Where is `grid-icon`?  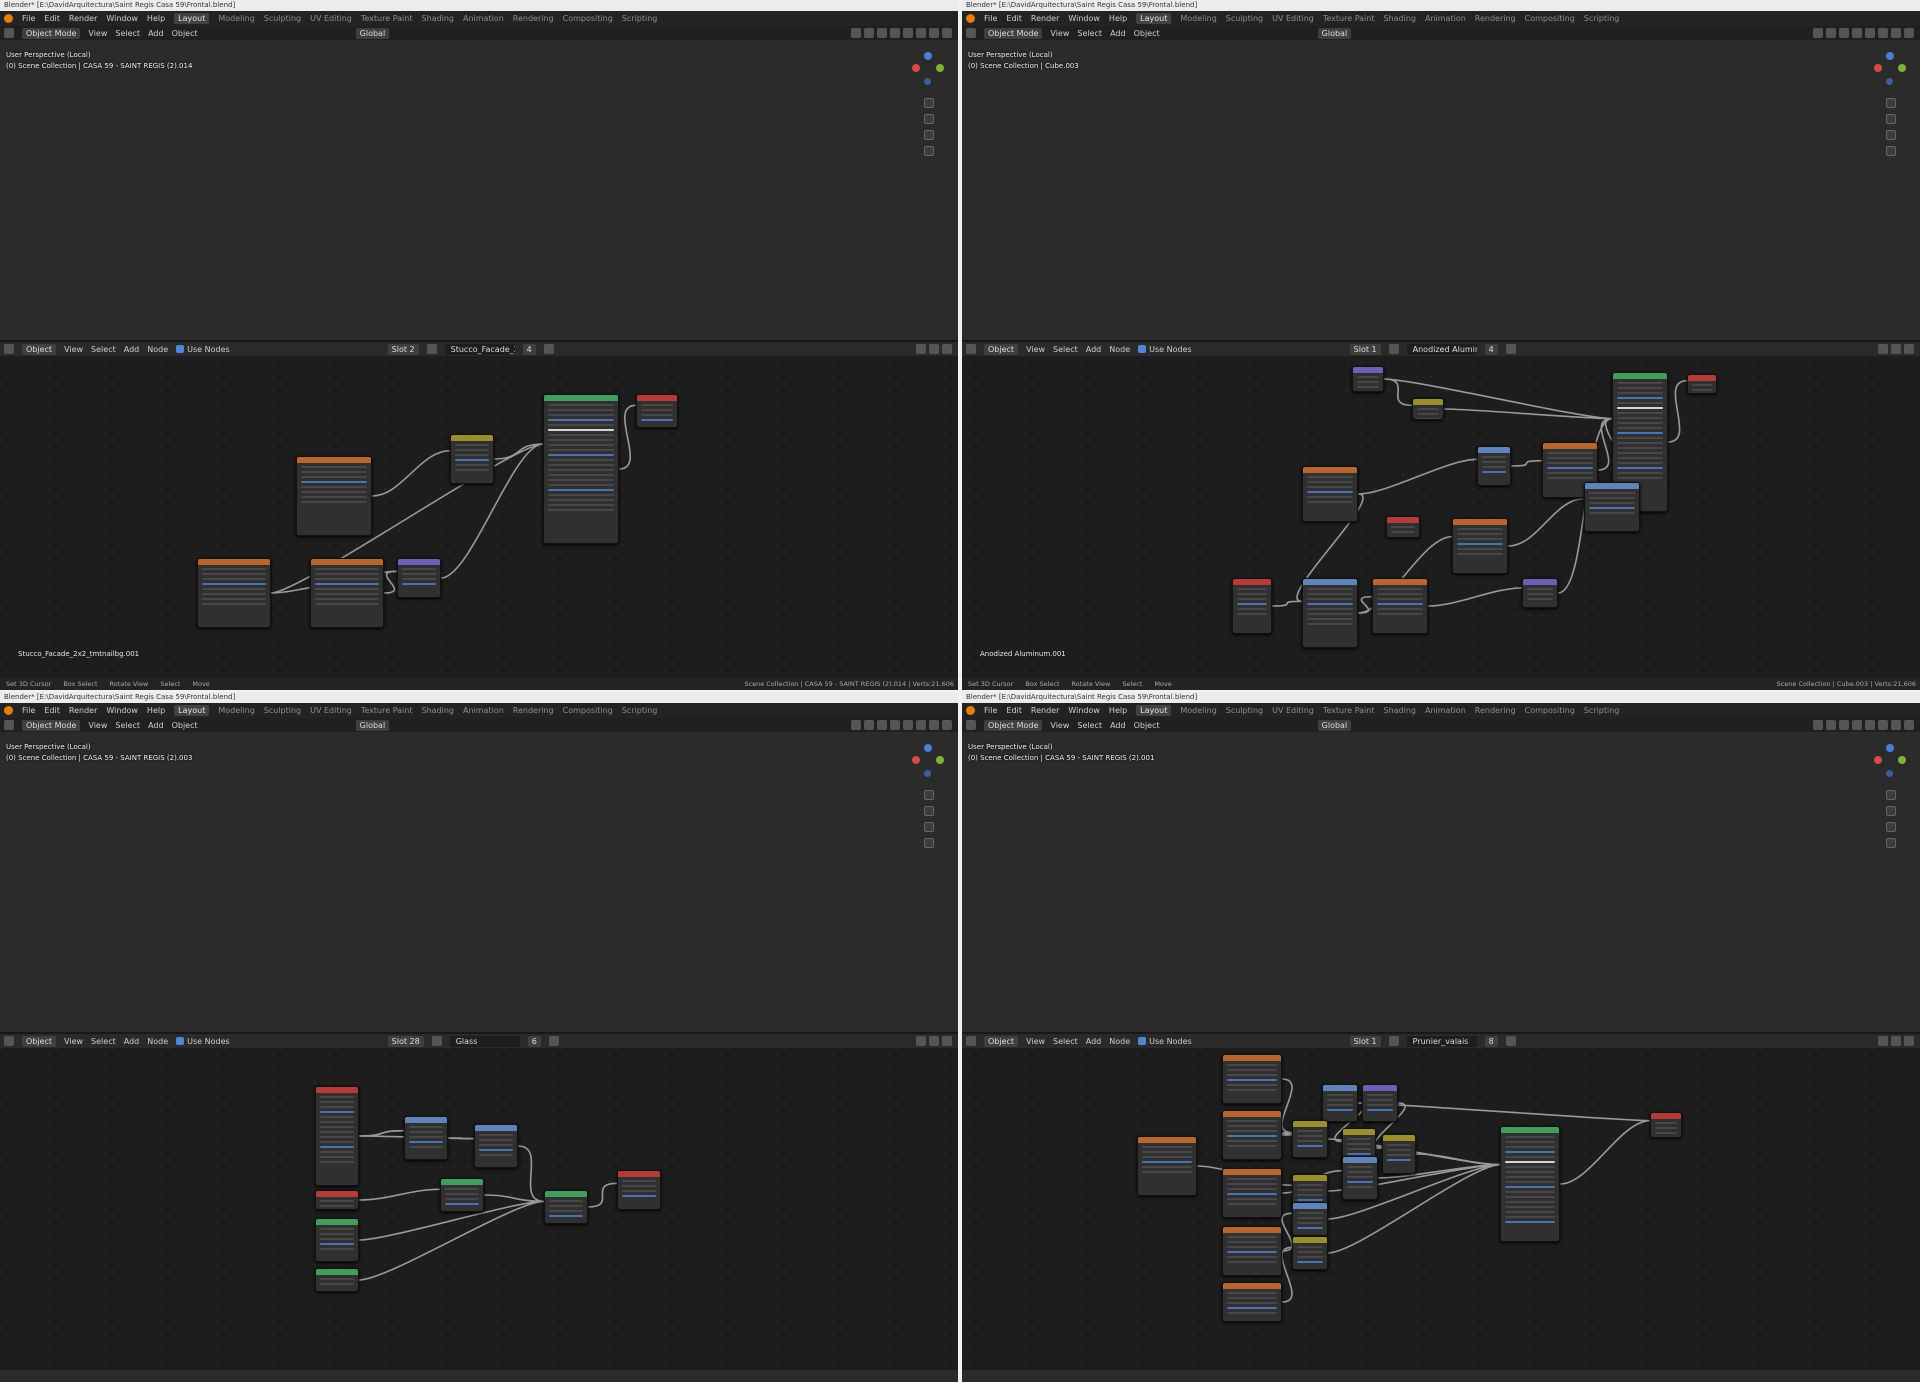 grid-icon is located at coordinates (1891, 843).